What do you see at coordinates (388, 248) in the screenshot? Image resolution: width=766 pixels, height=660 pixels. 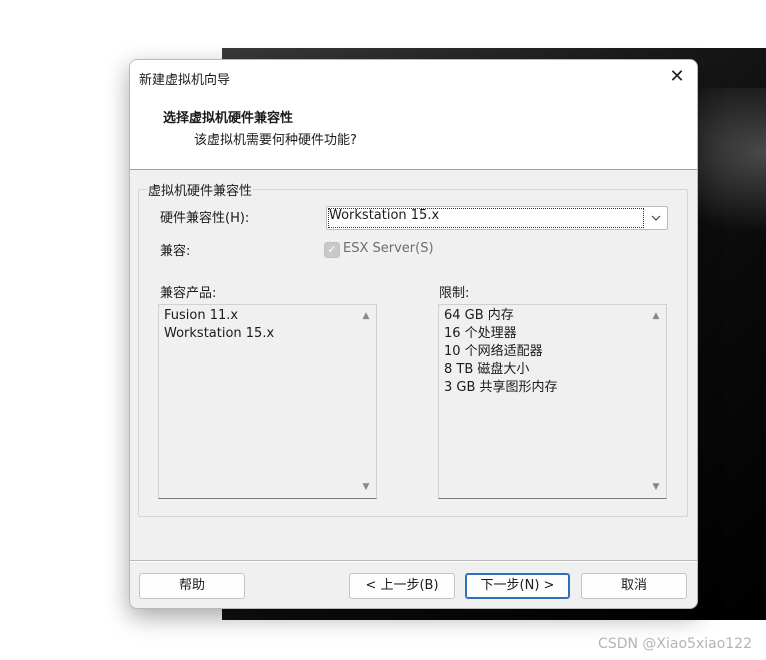 I see `esx-server-label: ESX Server(S)` at bounding box center [388, 248].